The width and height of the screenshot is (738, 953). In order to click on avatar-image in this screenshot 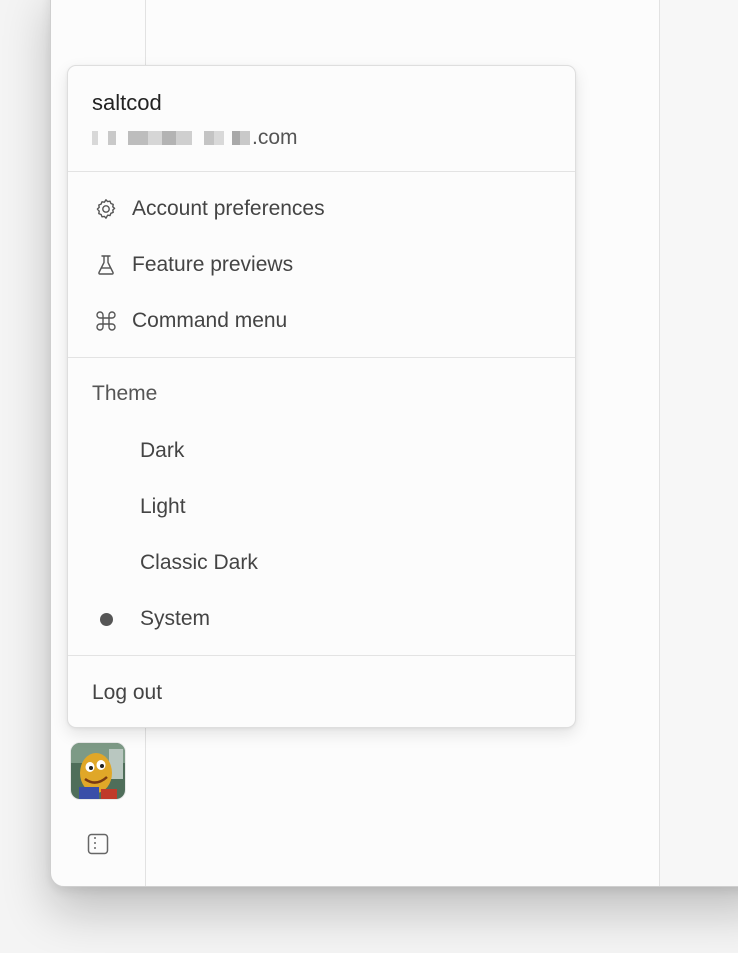, I will do `click(98, 771)`.